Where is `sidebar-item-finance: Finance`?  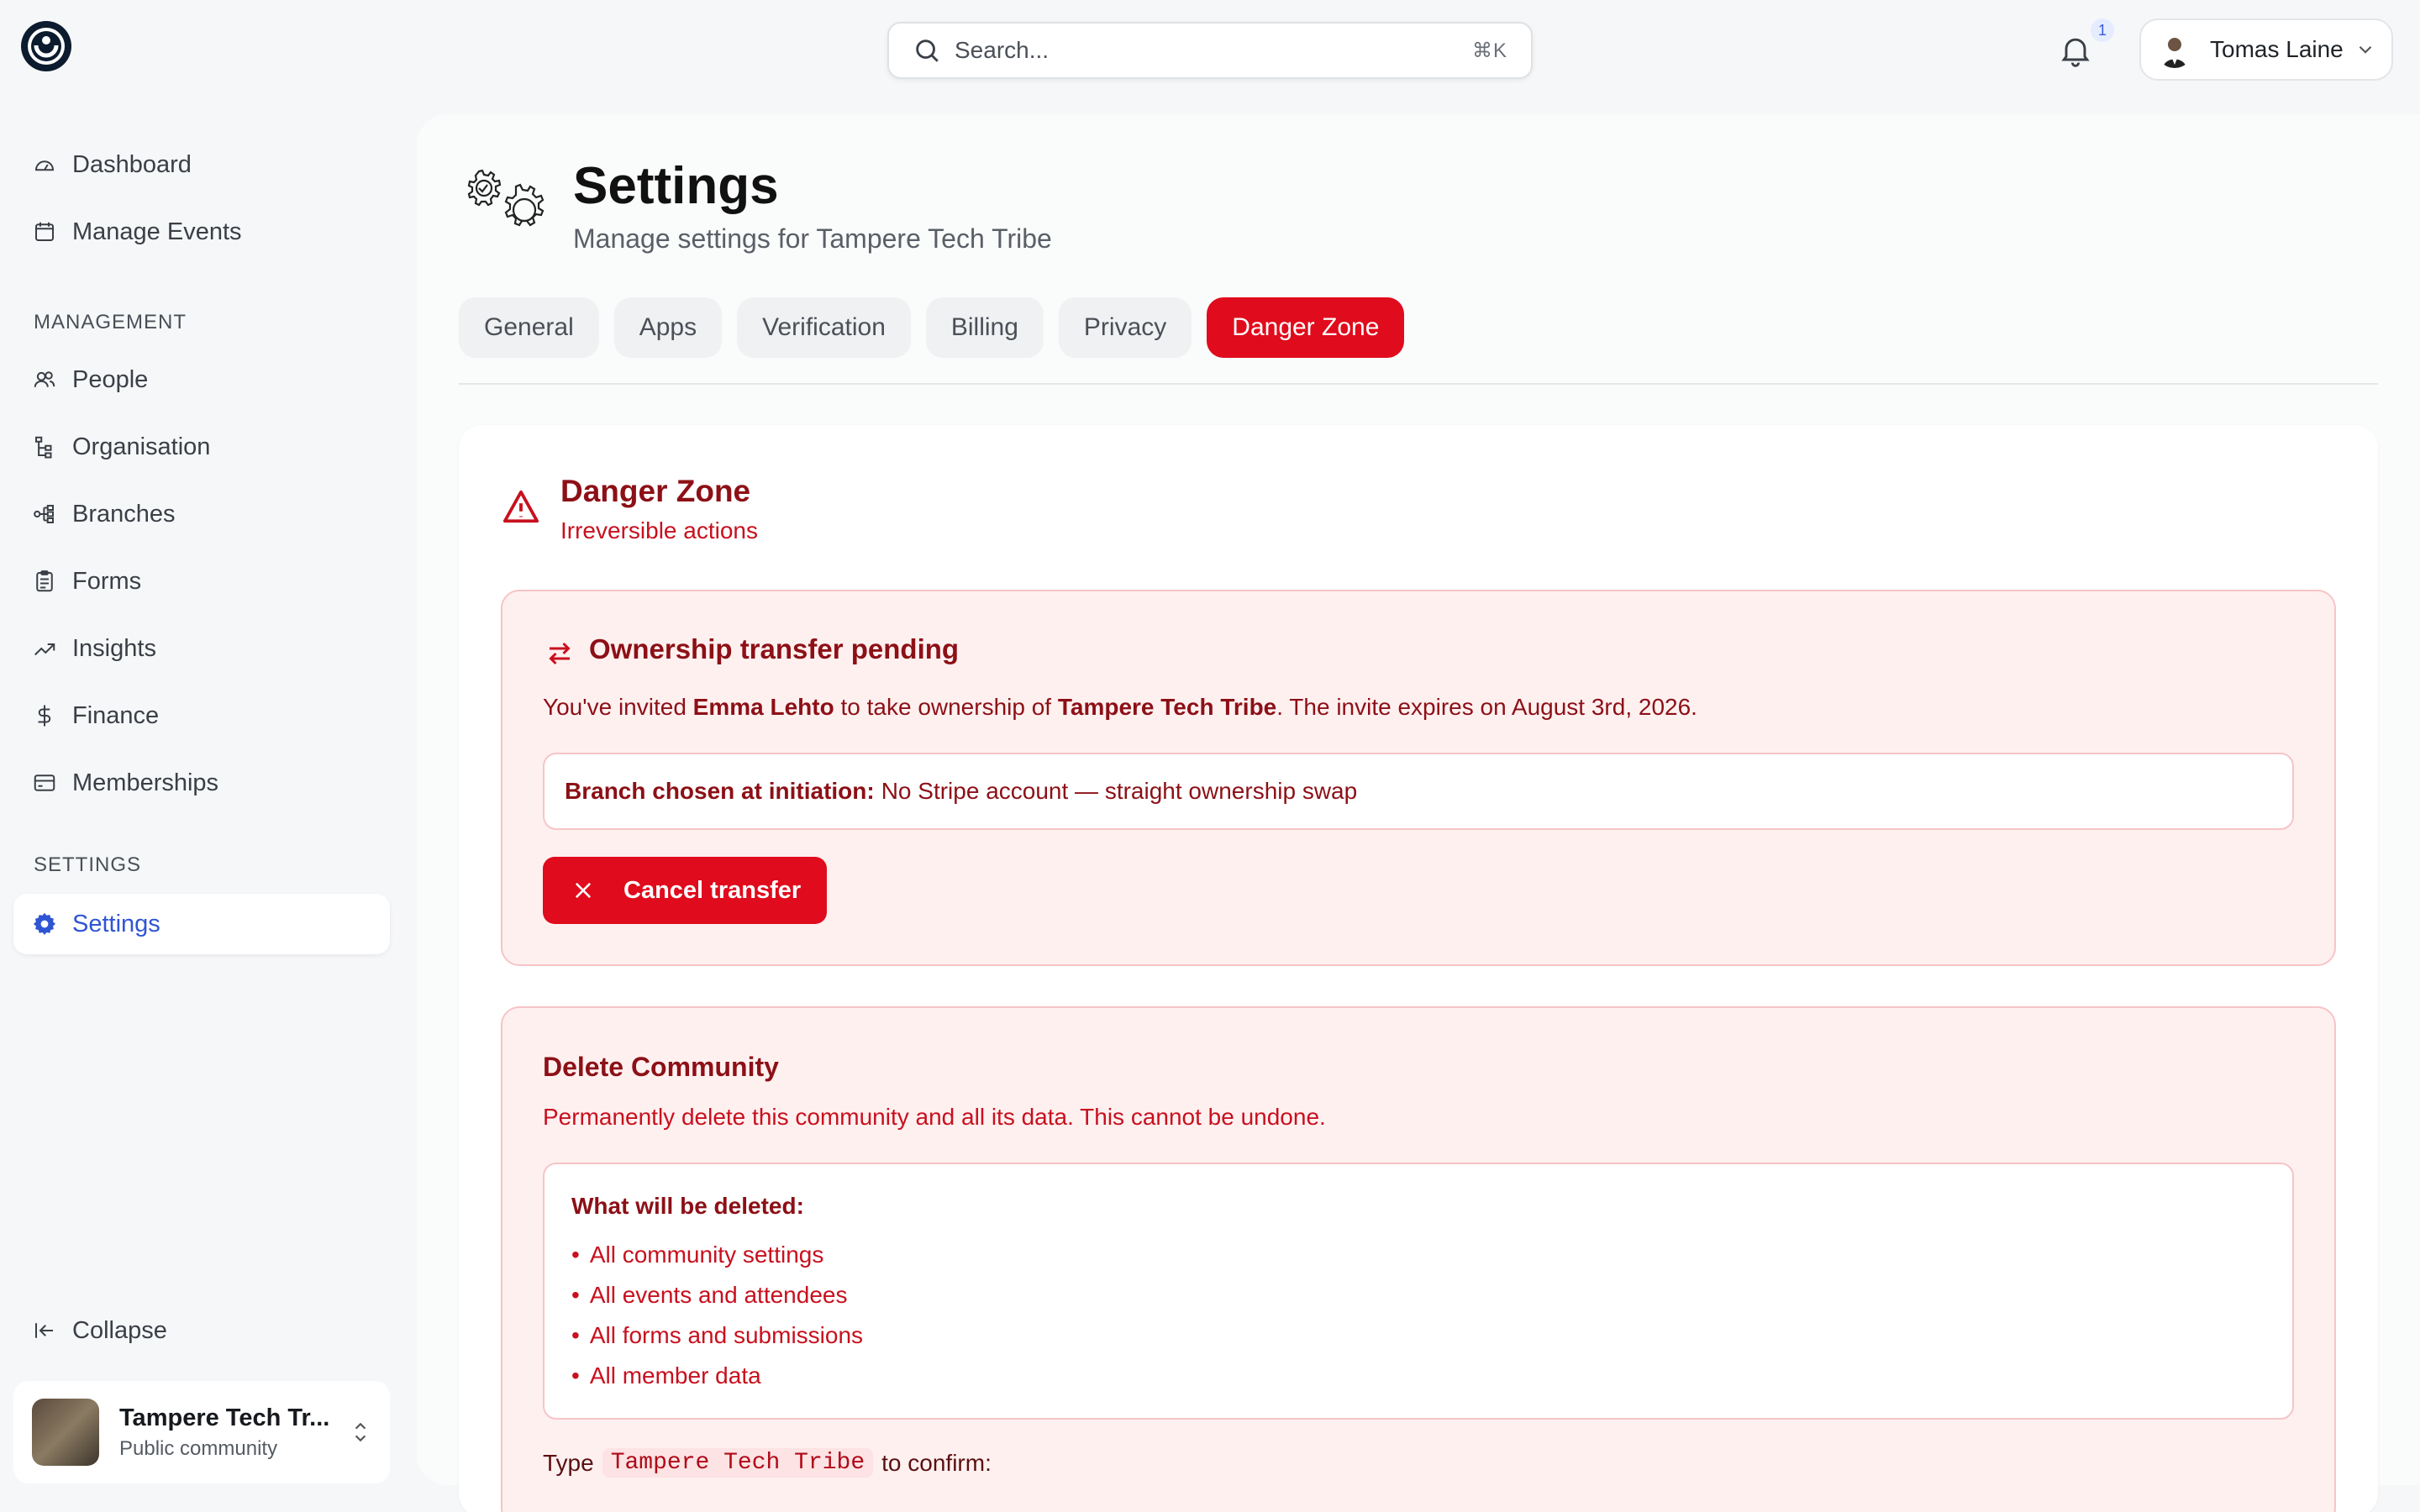
sidebar-item-finance: Finance is located at coordinates (96, 715).